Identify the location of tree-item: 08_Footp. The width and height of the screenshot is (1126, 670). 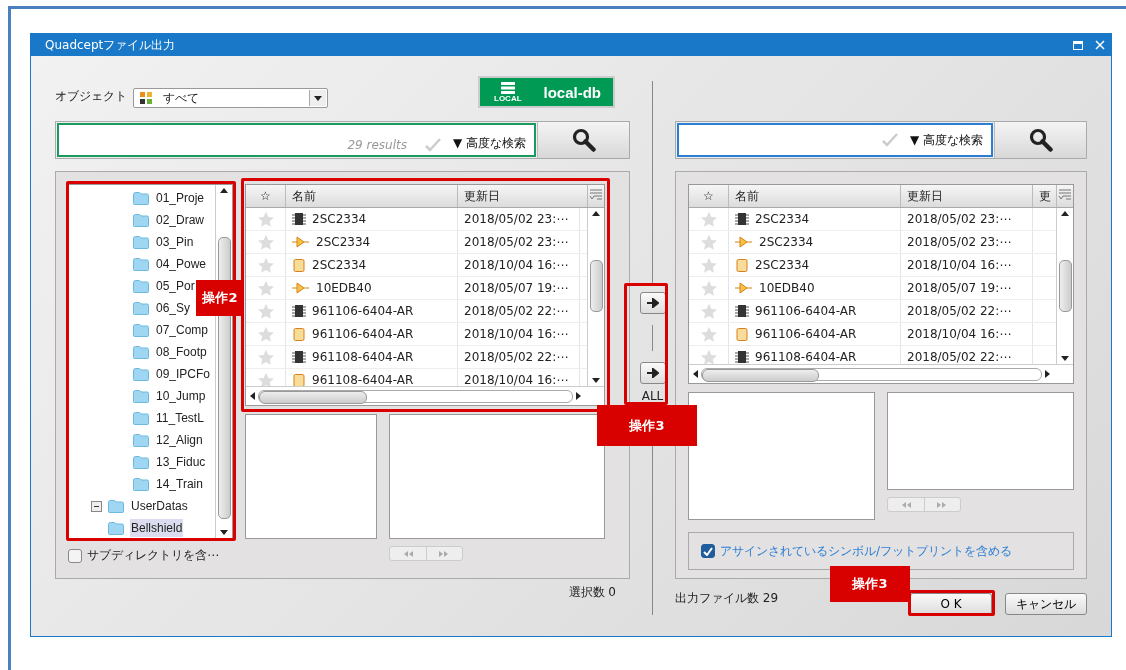
(181, 352).